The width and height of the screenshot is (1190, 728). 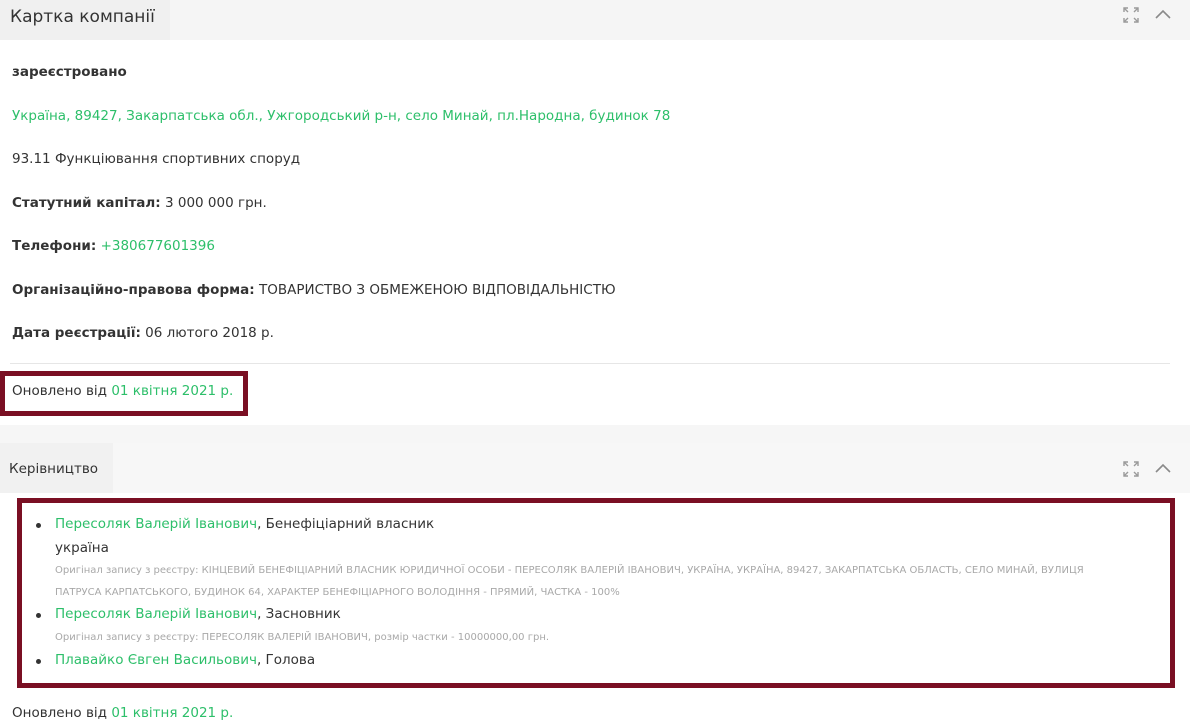 What do you see at coordinates (156, 159) in the screenshot?
I see `activity-text: 93.11 Функціювання спортивних споруд` at bounding box center [156, 159].